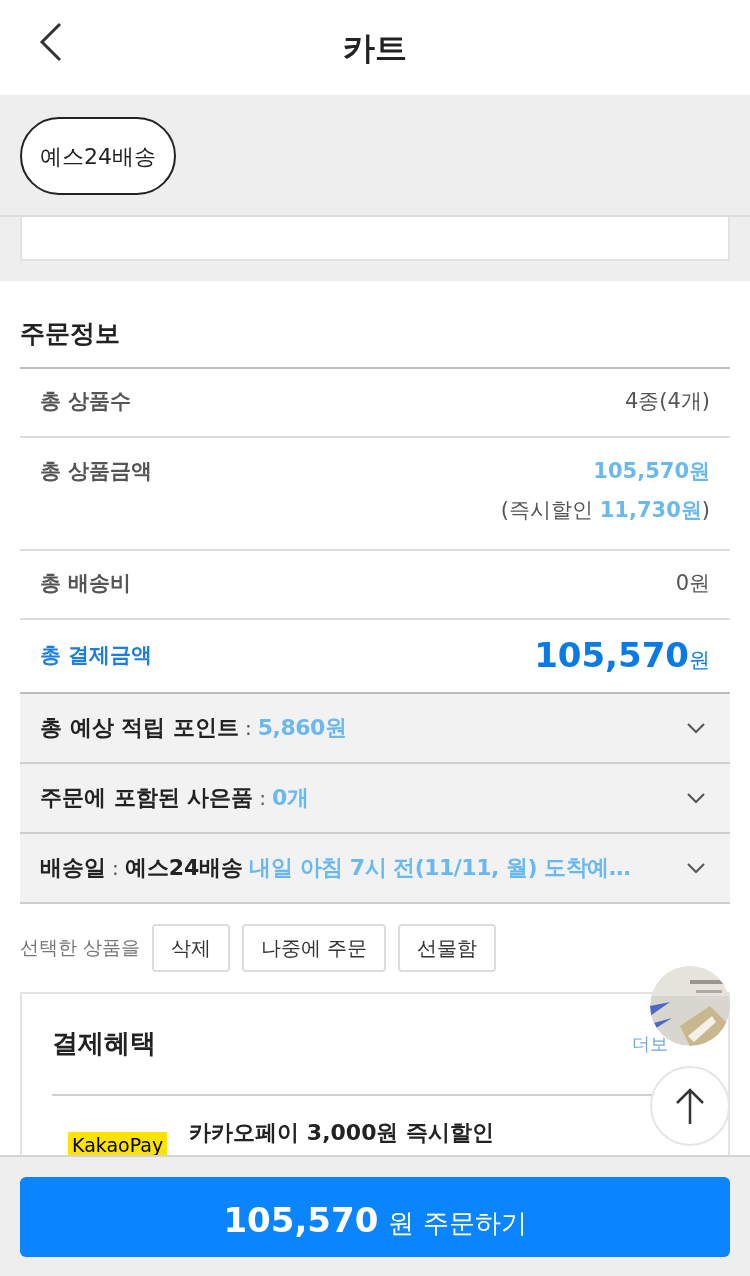 Image resolution: width=750 pixels, height=1276 pixels. What do you see at coordinates (104, 1043) in the screenshot?
I see `card-title: 결제혜택` at bounding box center [104, 1043].